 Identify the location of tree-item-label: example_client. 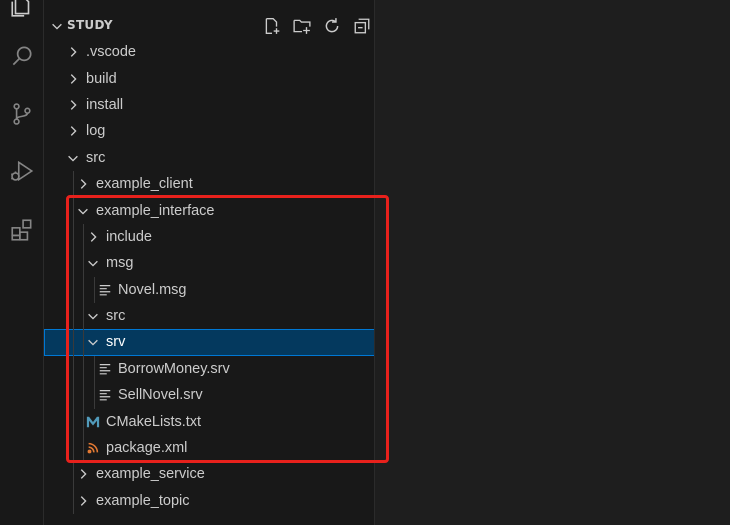
(144, 184).